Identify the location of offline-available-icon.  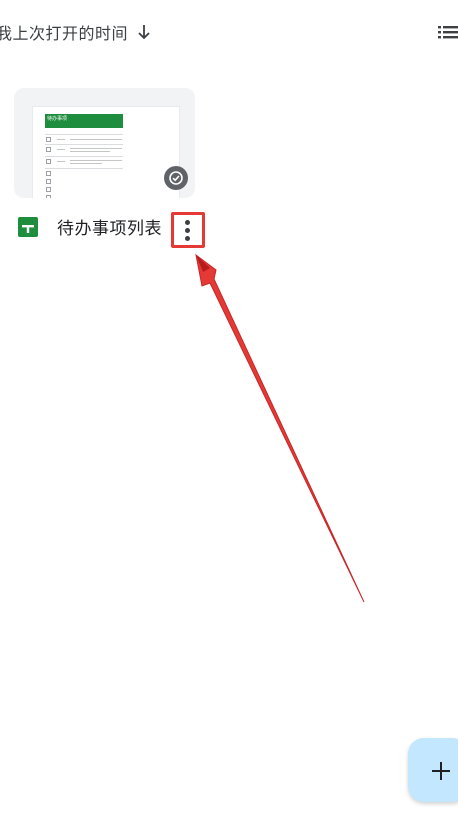
(176, 178).